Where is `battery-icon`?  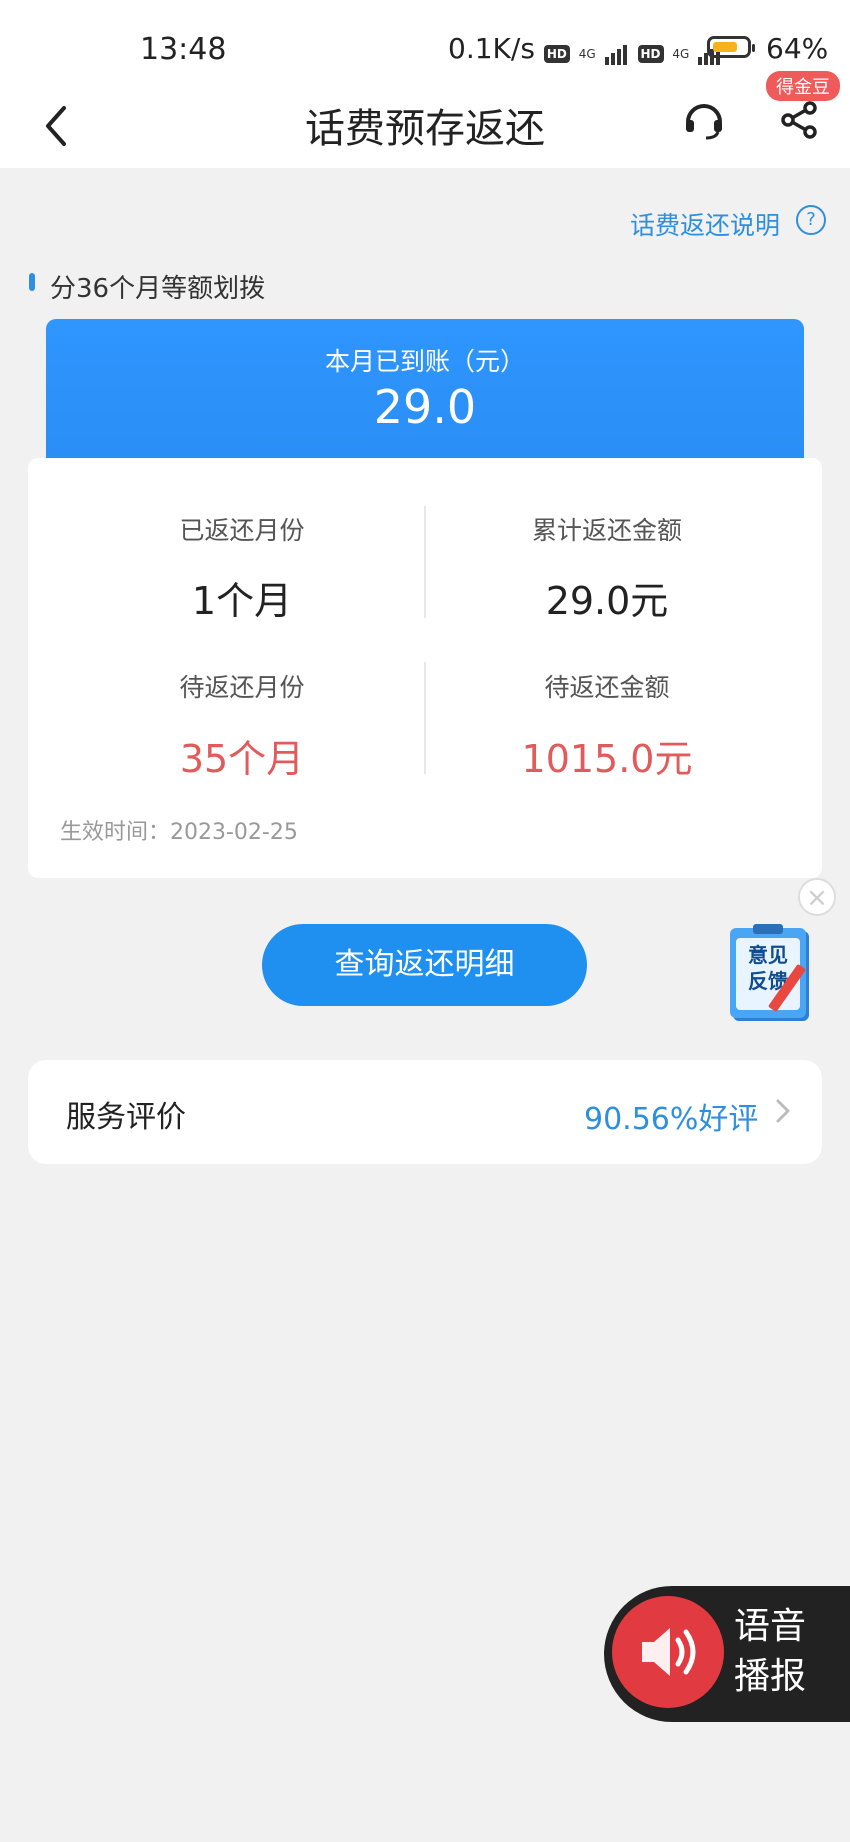 battery-icon is located at coordinates (731, 47).